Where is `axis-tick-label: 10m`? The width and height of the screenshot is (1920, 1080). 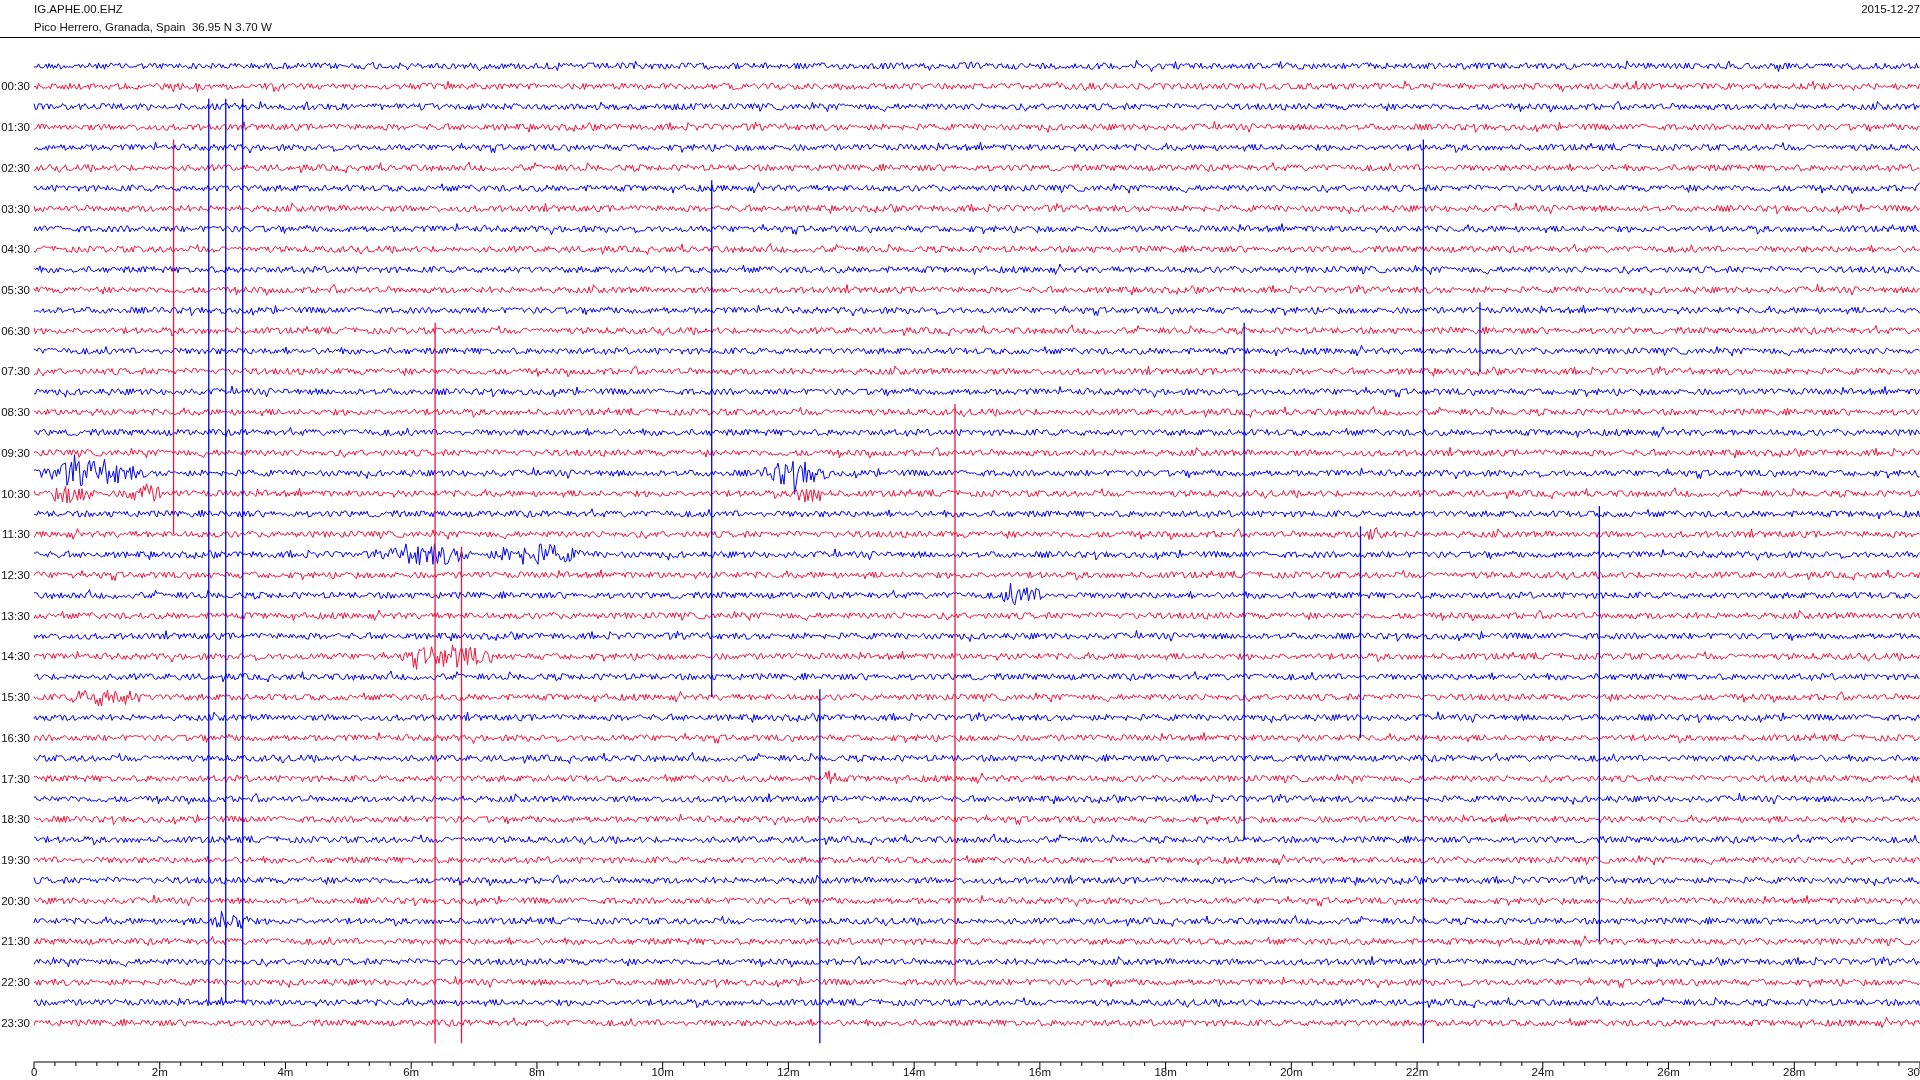 axis-tick-label: 10m is located at coordinates (662, 1072).